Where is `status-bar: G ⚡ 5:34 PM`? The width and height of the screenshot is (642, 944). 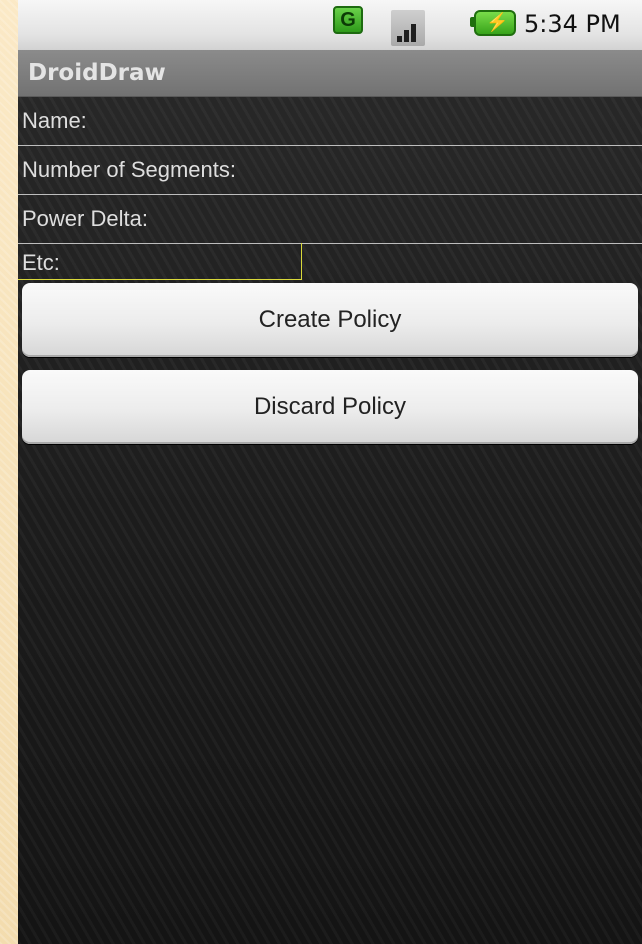
status-bar: G ⚡ 5:34 PM is located at coordinates (330, 25).